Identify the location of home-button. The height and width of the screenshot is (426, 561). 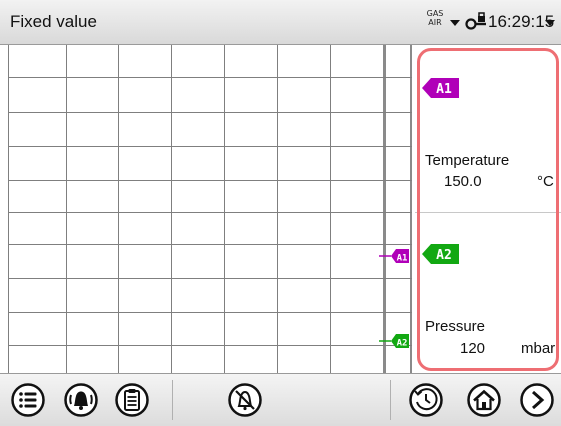
(484, 400).